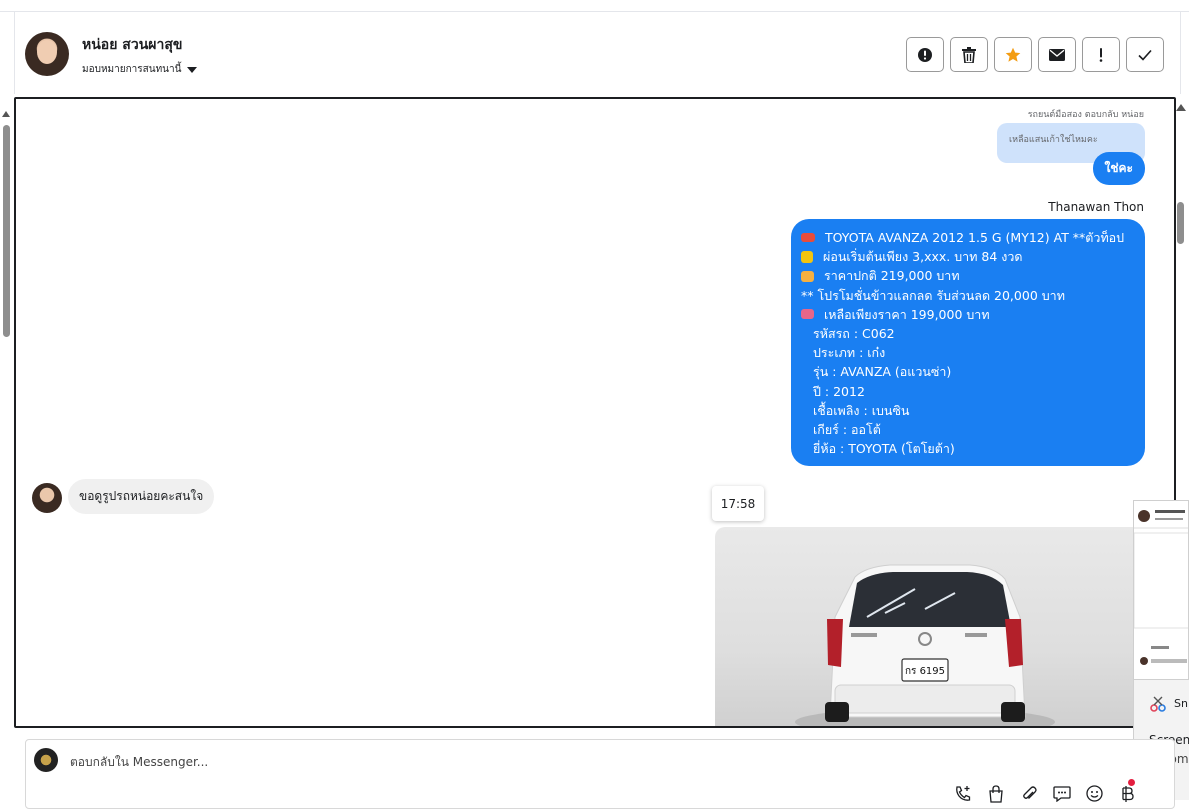 This screenshot has height=809, width=1189. I want to click on contact-name: หน่อย สวนผาสุข, so click(132, 45).